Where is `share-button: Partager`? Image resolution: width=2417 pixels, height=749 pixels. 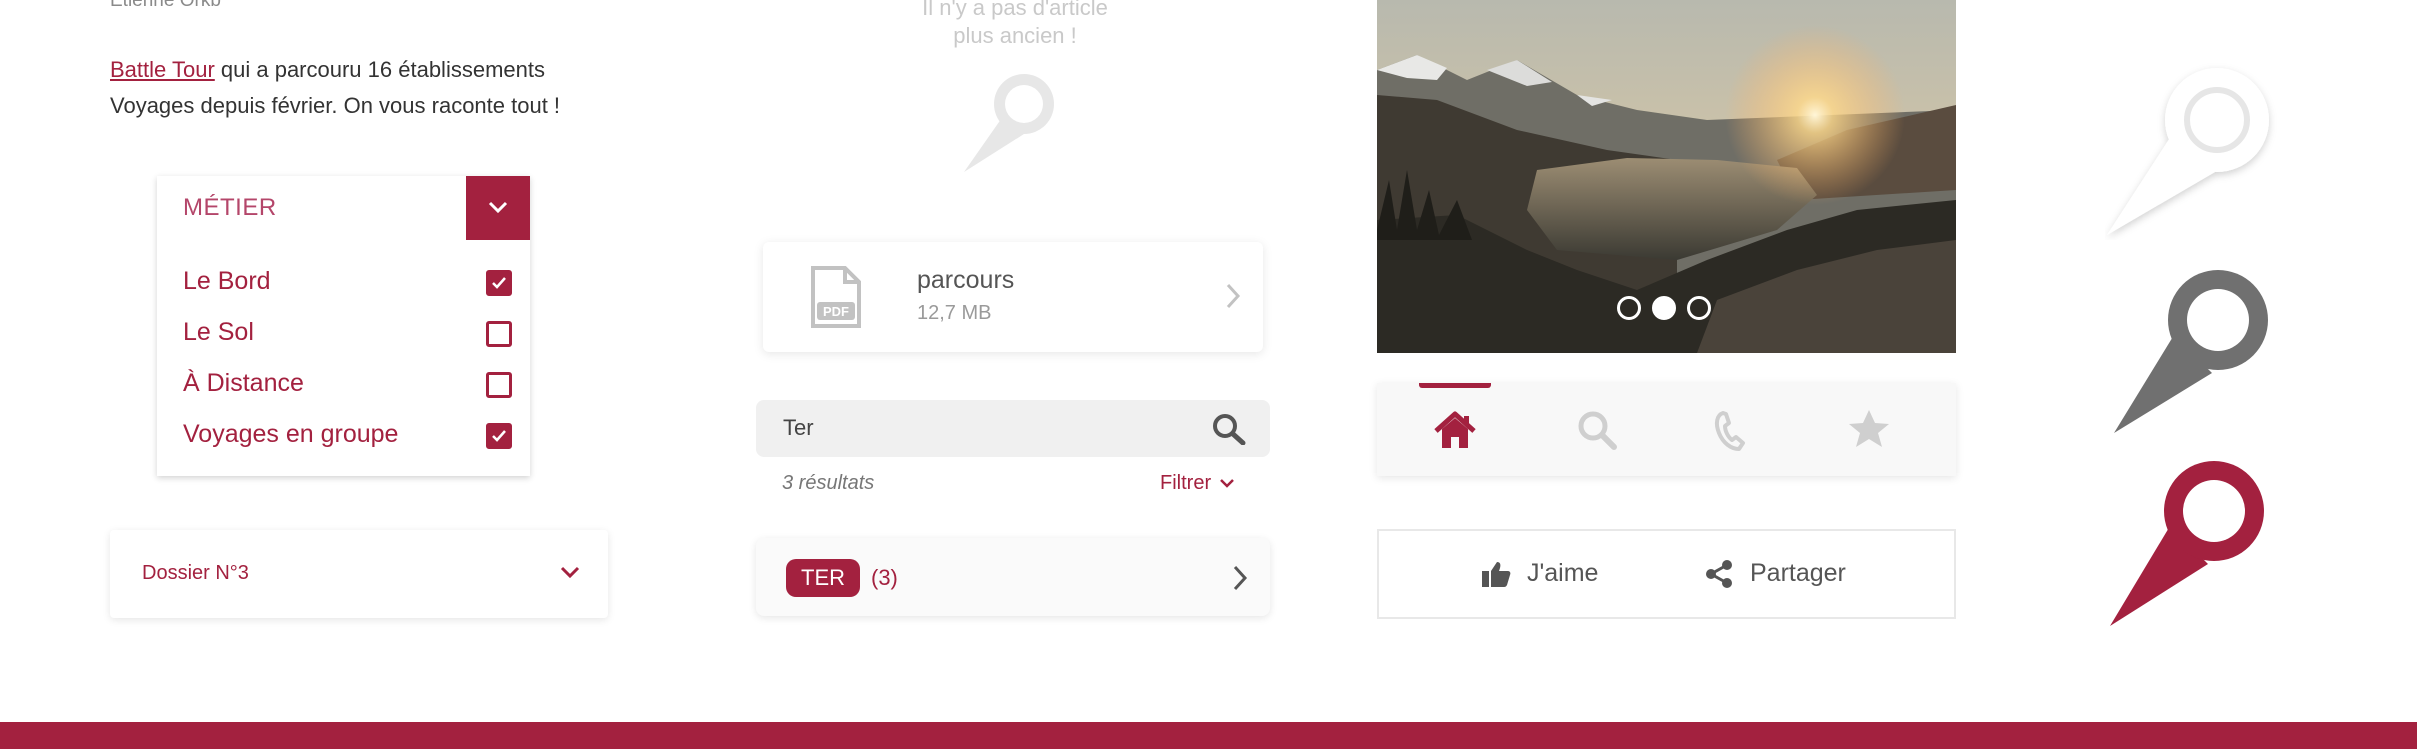
share-button: Partager is located at coordinates (1775, 574).